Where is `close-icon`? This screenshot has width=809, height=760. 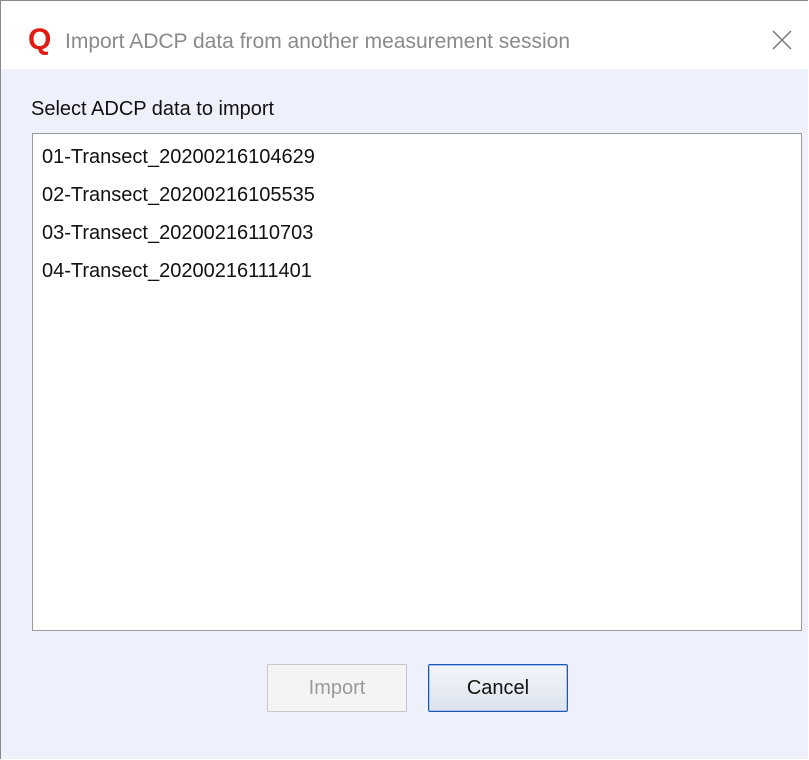 close-icon is located at coordinates (782, 40).